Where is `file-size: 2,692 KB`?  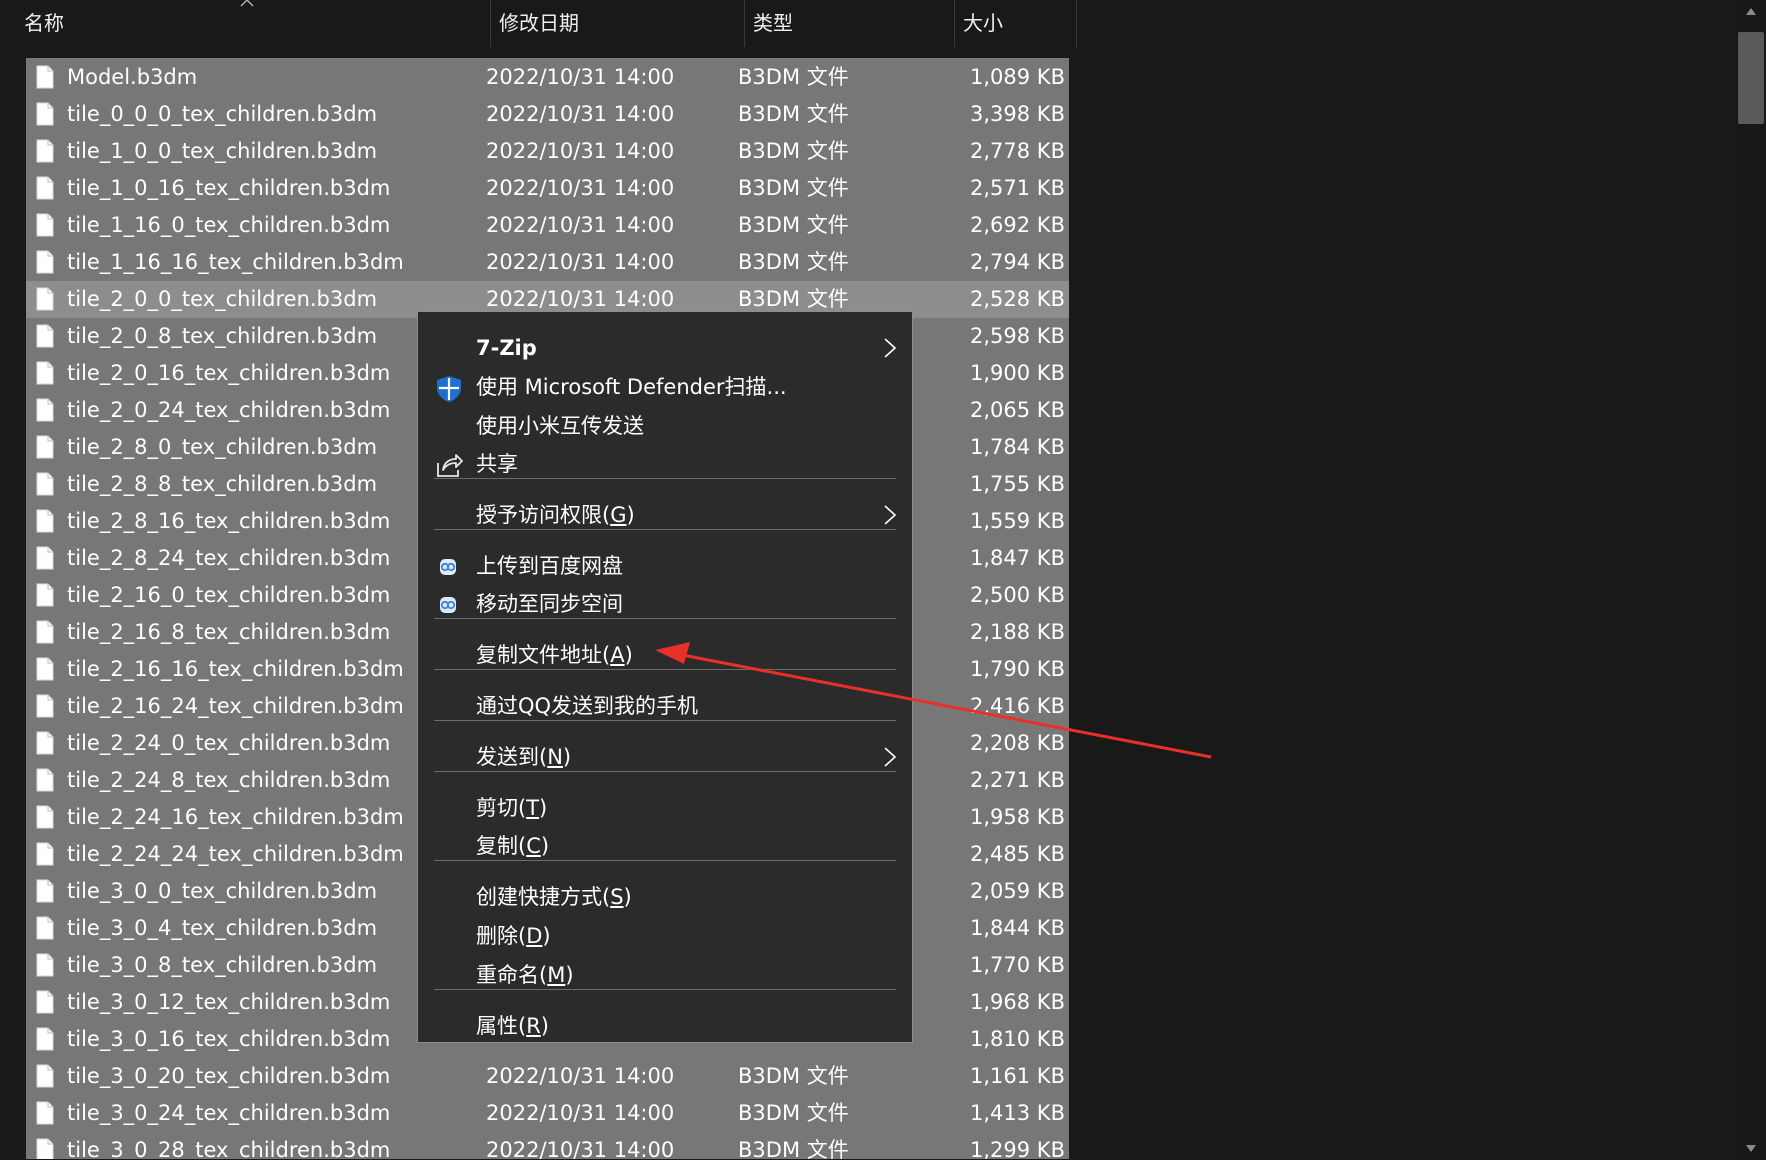 file-size: 2,692 KB is located at coordinates (1017, 225).